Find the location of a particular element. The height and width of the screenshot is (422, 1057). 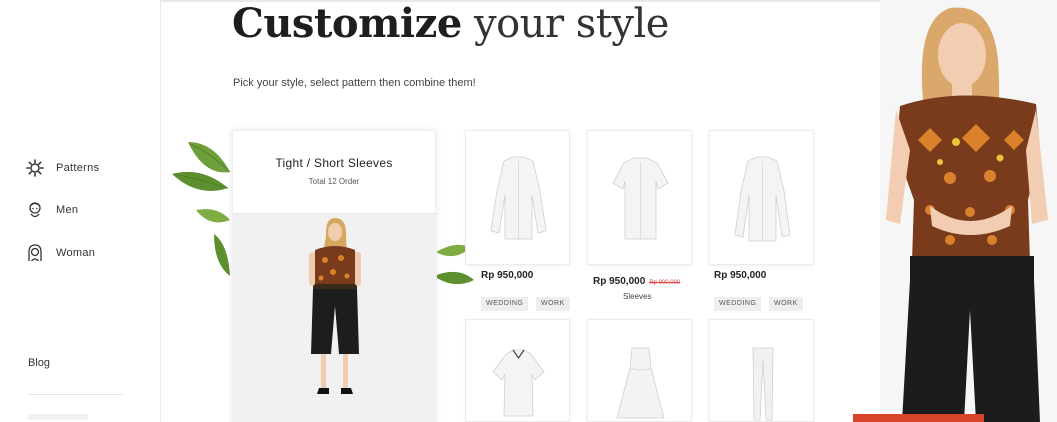

featured-model-image is located at coordinates (335, 317).